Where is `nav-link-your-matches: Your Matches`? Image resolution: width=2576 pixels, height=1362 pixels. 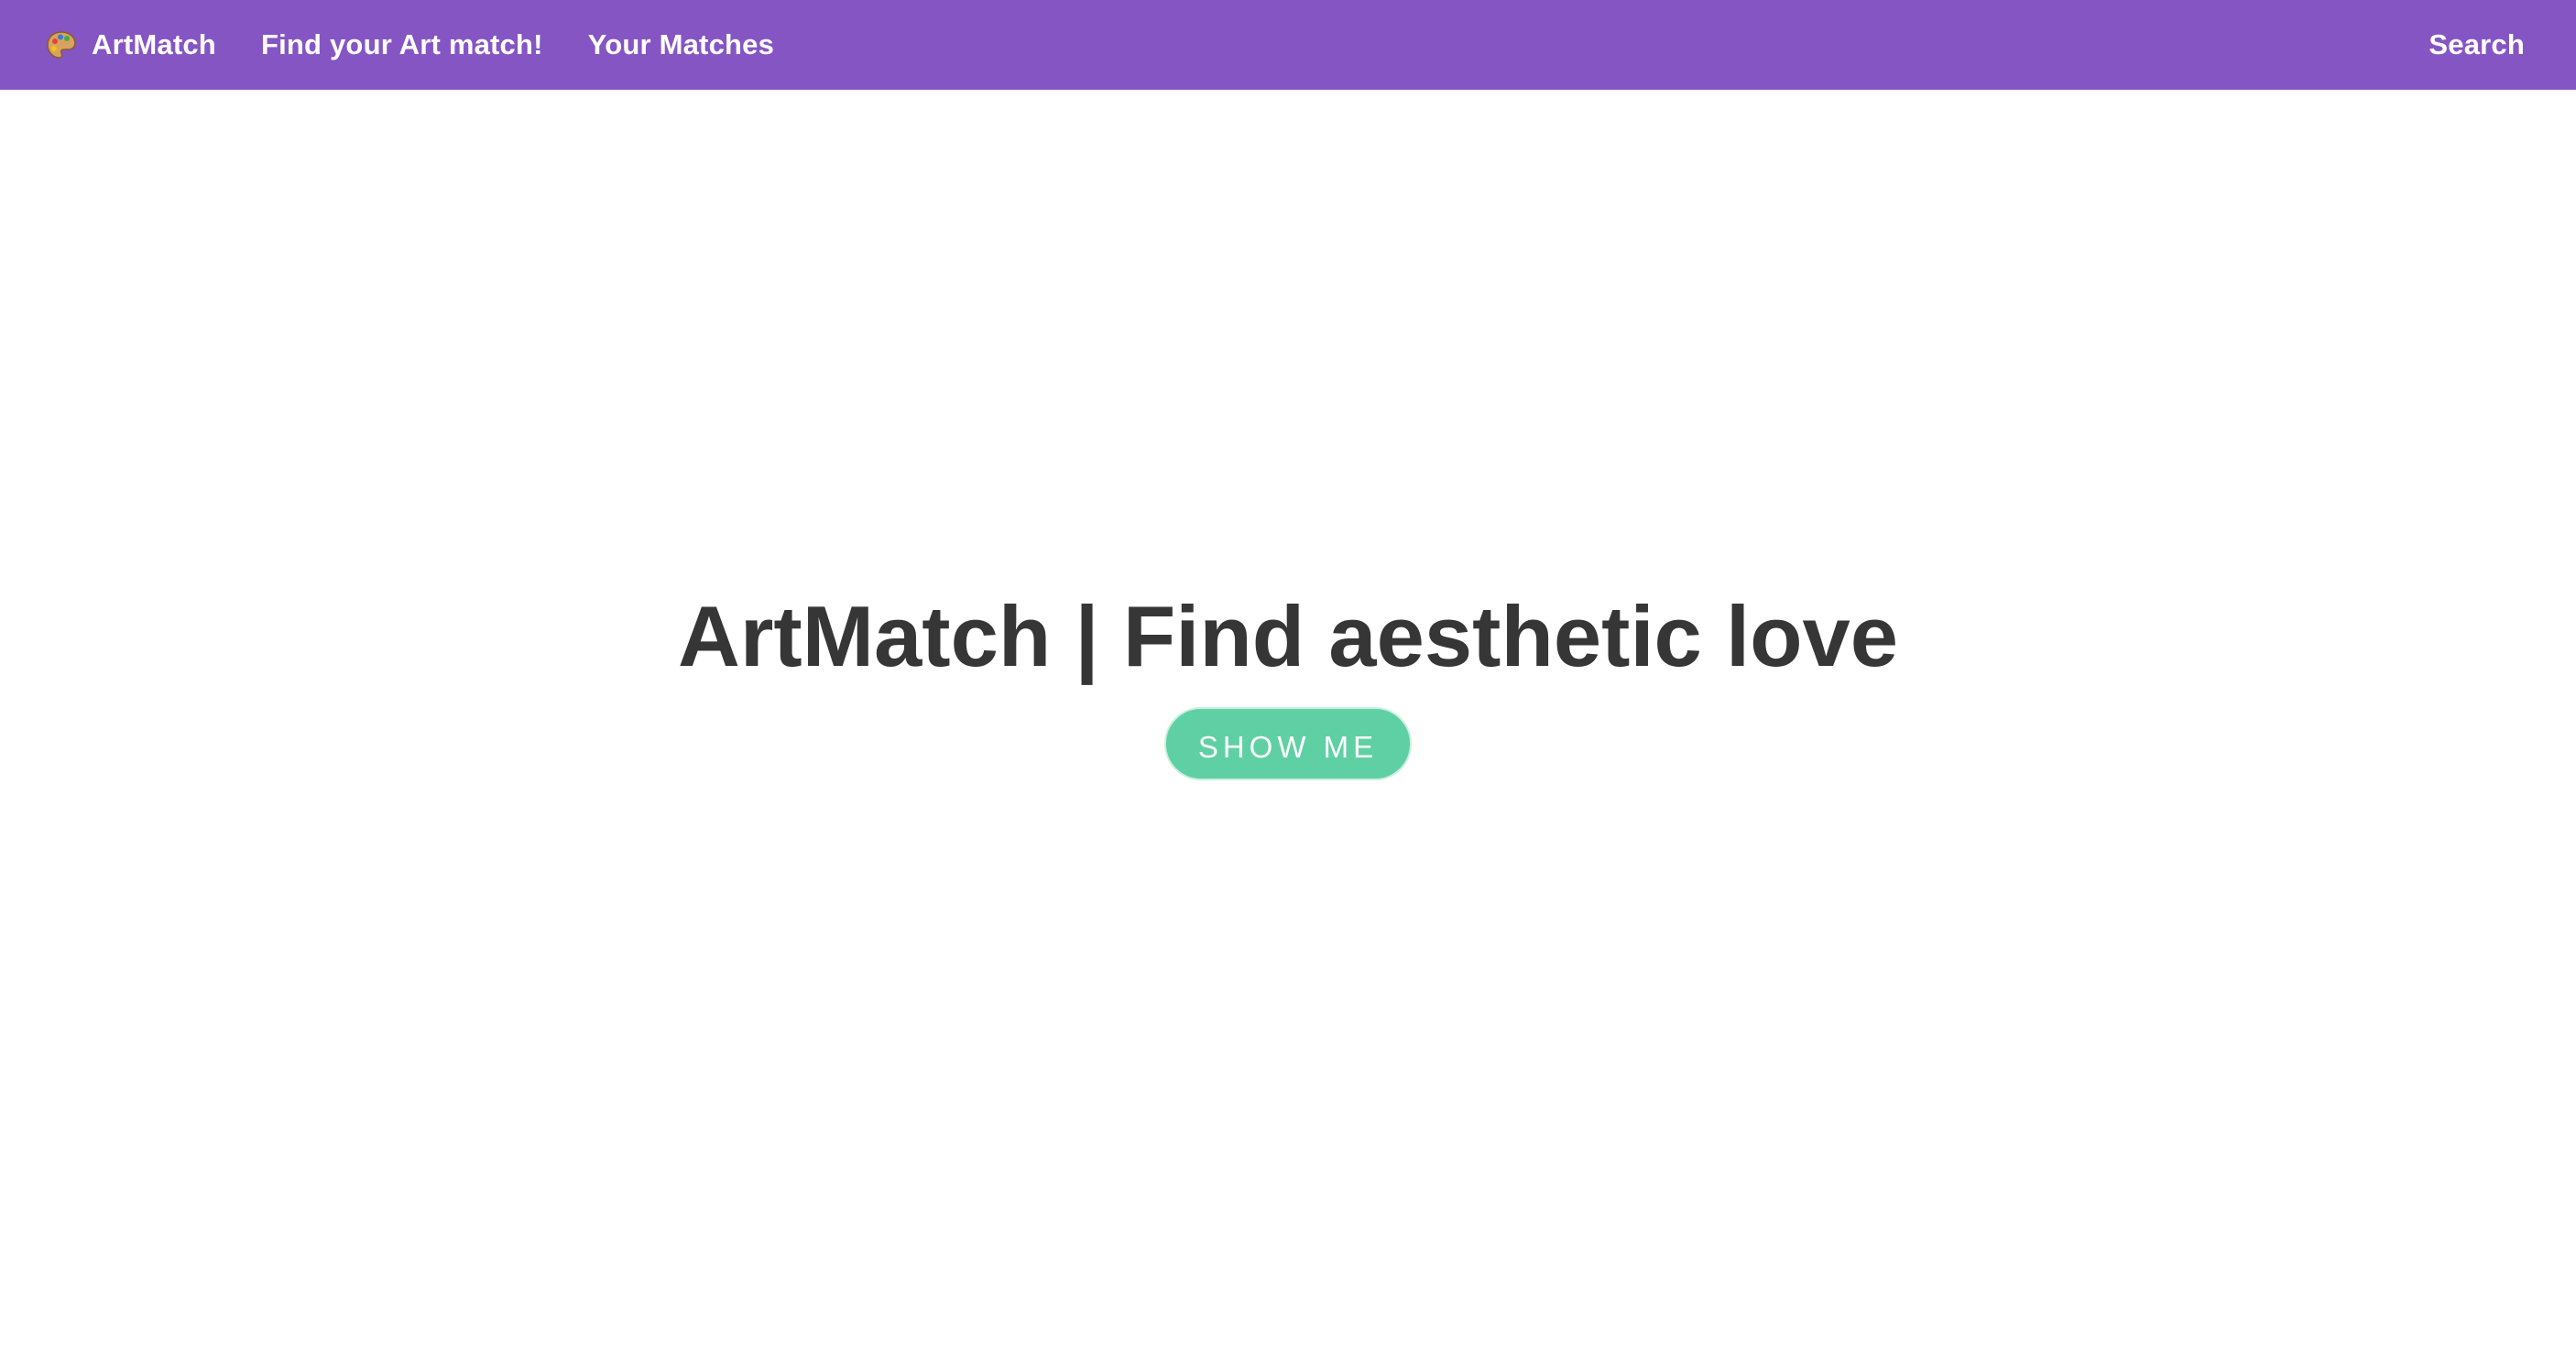 nav-link-your-matches: Your Matches is located at coordinates (681, 44).